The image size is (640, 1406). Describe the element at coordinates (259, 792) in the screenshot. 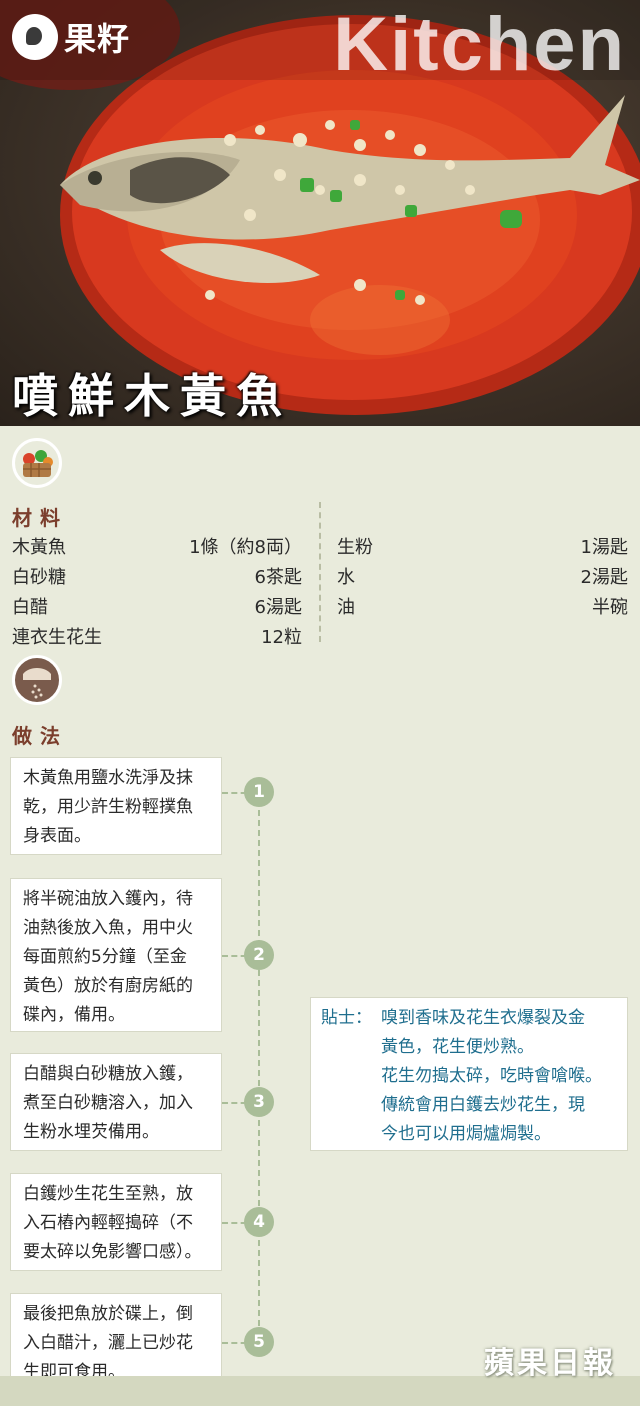

I see `step-number: 1` at that location.